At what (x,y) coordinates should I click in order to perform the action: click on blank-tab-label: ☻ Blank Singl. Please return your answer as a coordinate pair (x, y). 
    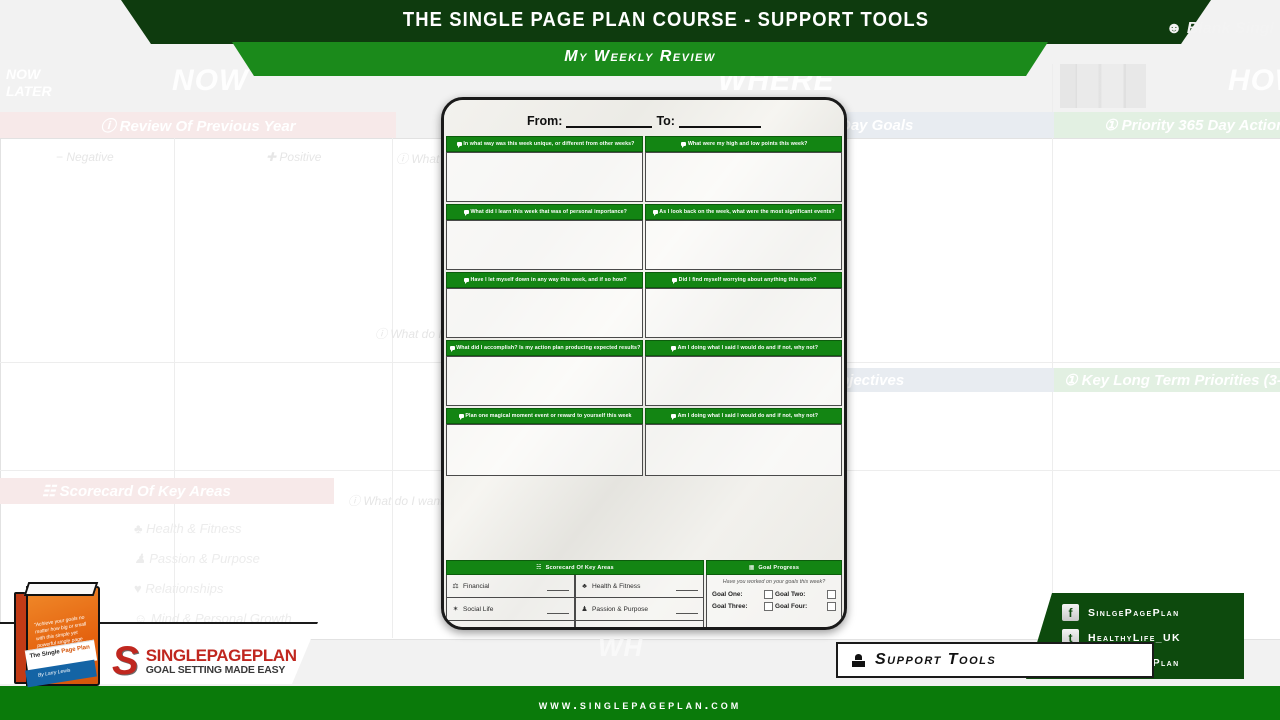
    Looking at the image, I should click on (1220, 29).